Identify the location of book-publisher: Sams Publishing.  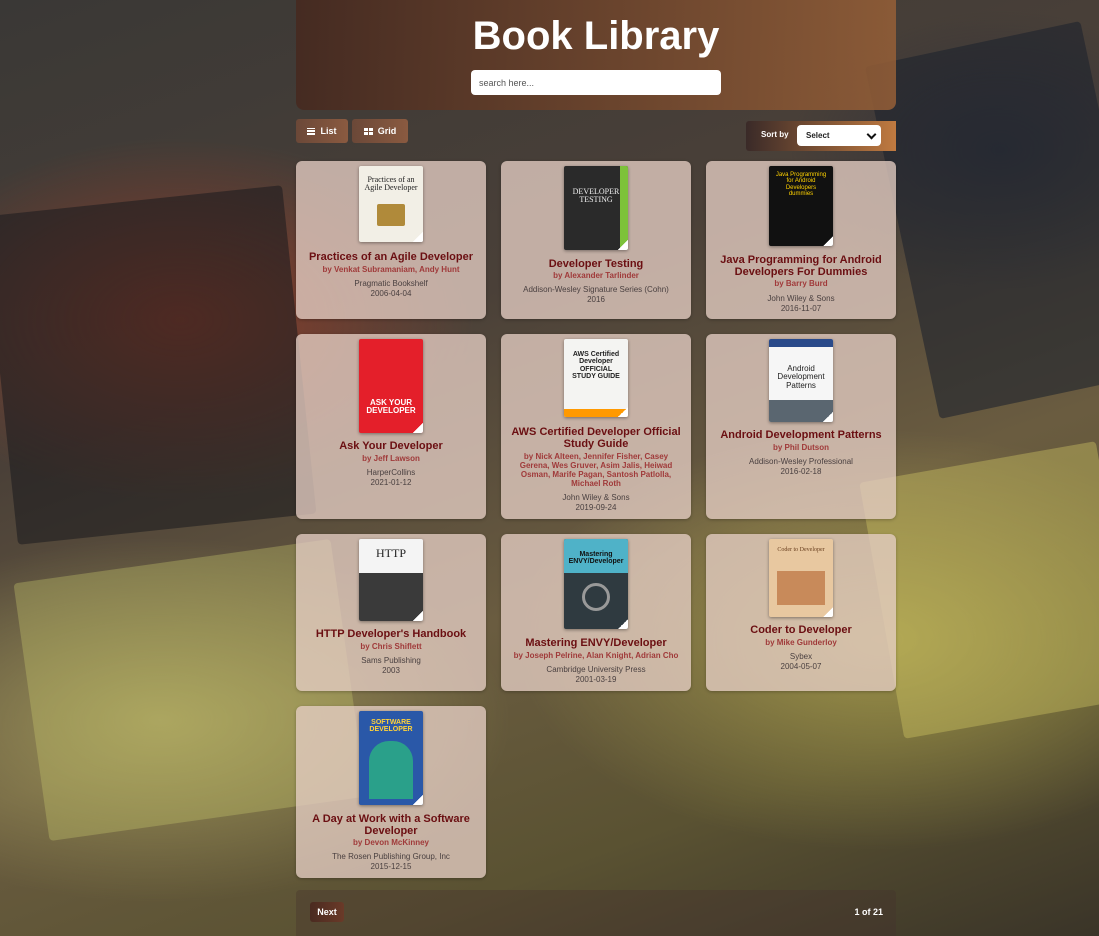
(391, 660).